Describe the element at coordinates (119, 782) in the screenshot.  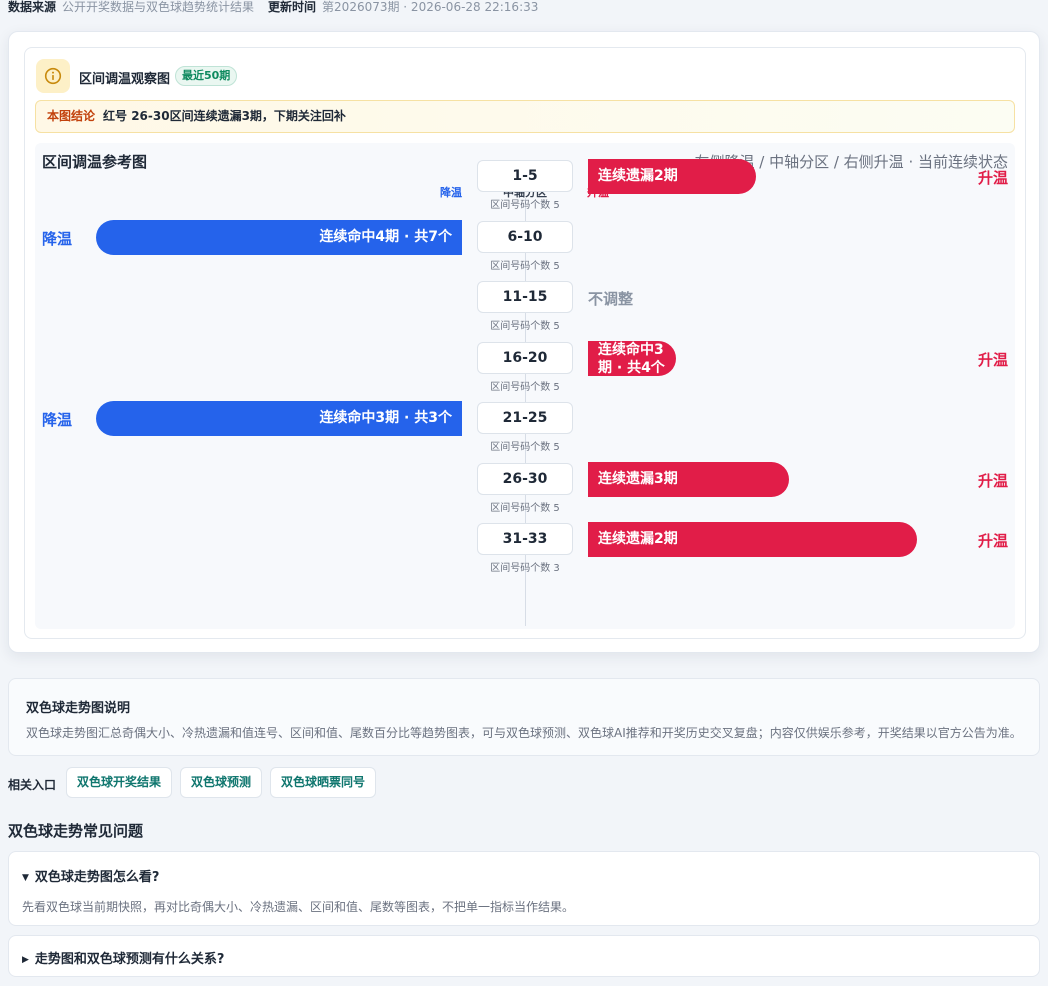
I see `link-draw-results: 双色球开奖结果` at that location.